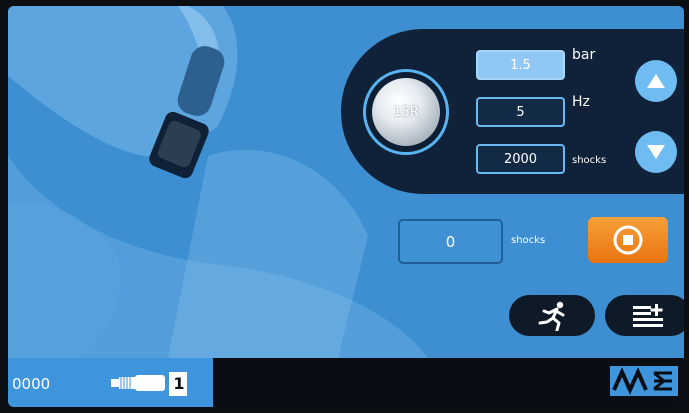 This screenshot has height=413, width=689. What do you see at coordinates (589, 160) in the screenshot?
I see `shocks-target-unit: shocks` at bounding box center [589, 160].